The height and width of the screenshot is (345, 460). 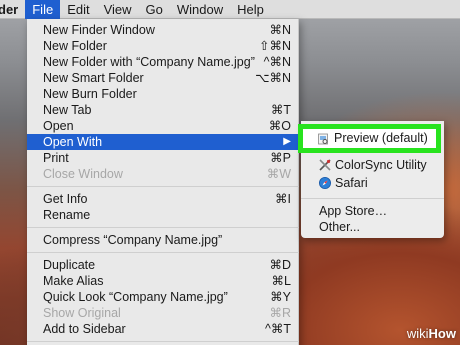 I want to click on menu-item-compress: Compress “Company Name.jpg”, so click(x=163, y=240).